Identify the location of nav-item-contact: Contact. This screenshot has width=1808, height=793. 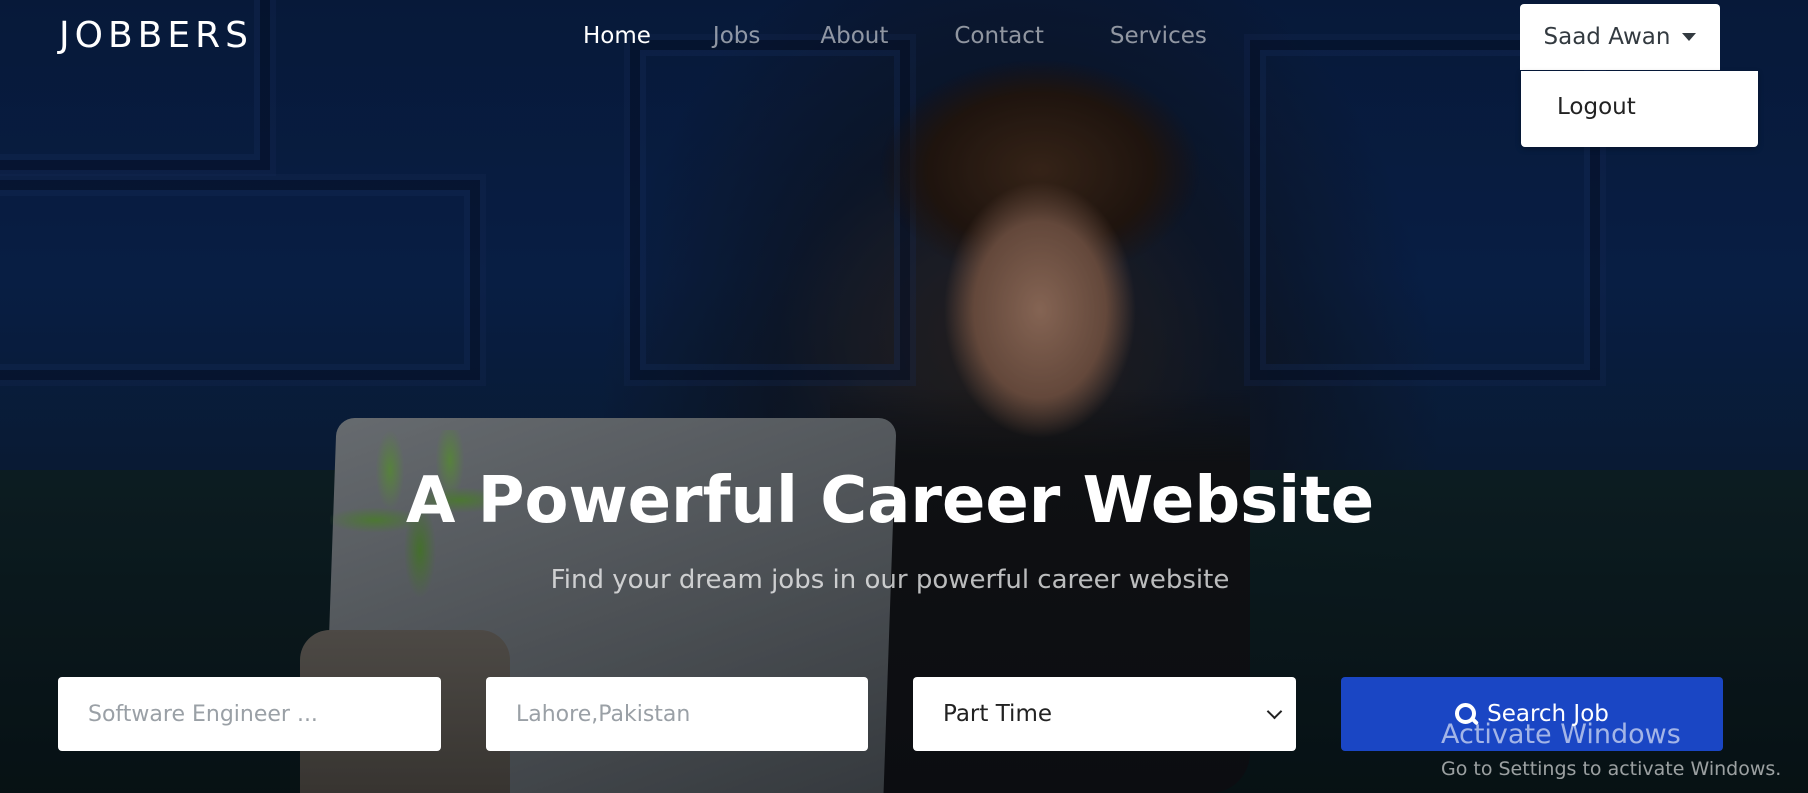
(1031, 36).